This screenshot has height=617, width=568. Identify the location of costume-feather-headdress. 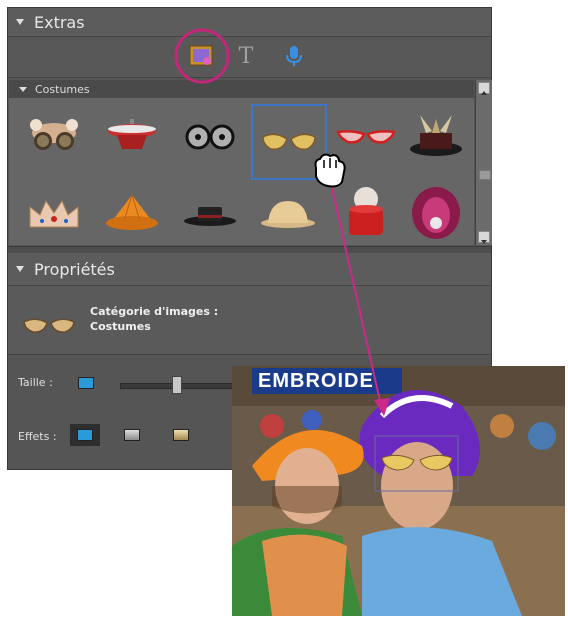
(436, 213).